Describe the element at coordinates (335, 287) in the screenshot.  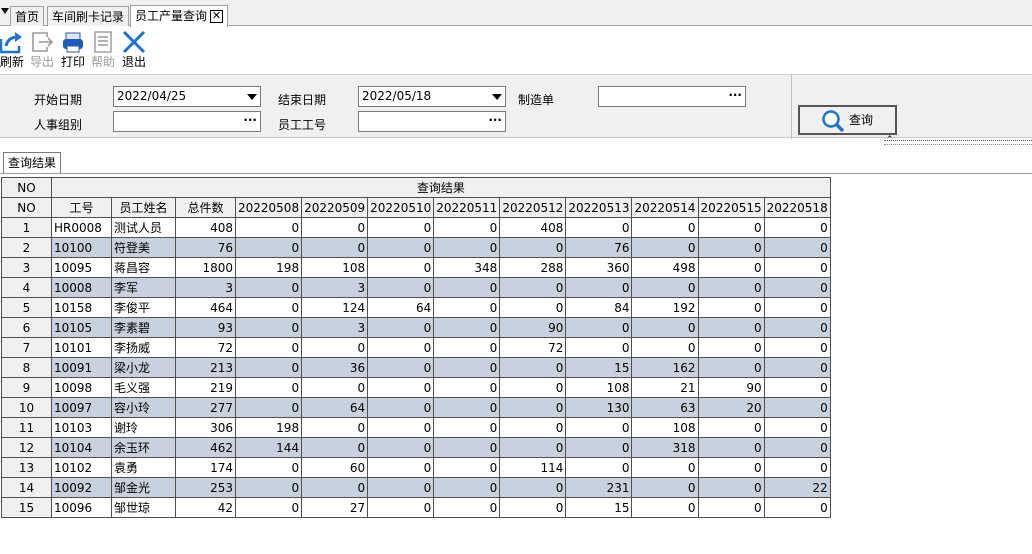
I see `daily-count-cell: 3` at that location.